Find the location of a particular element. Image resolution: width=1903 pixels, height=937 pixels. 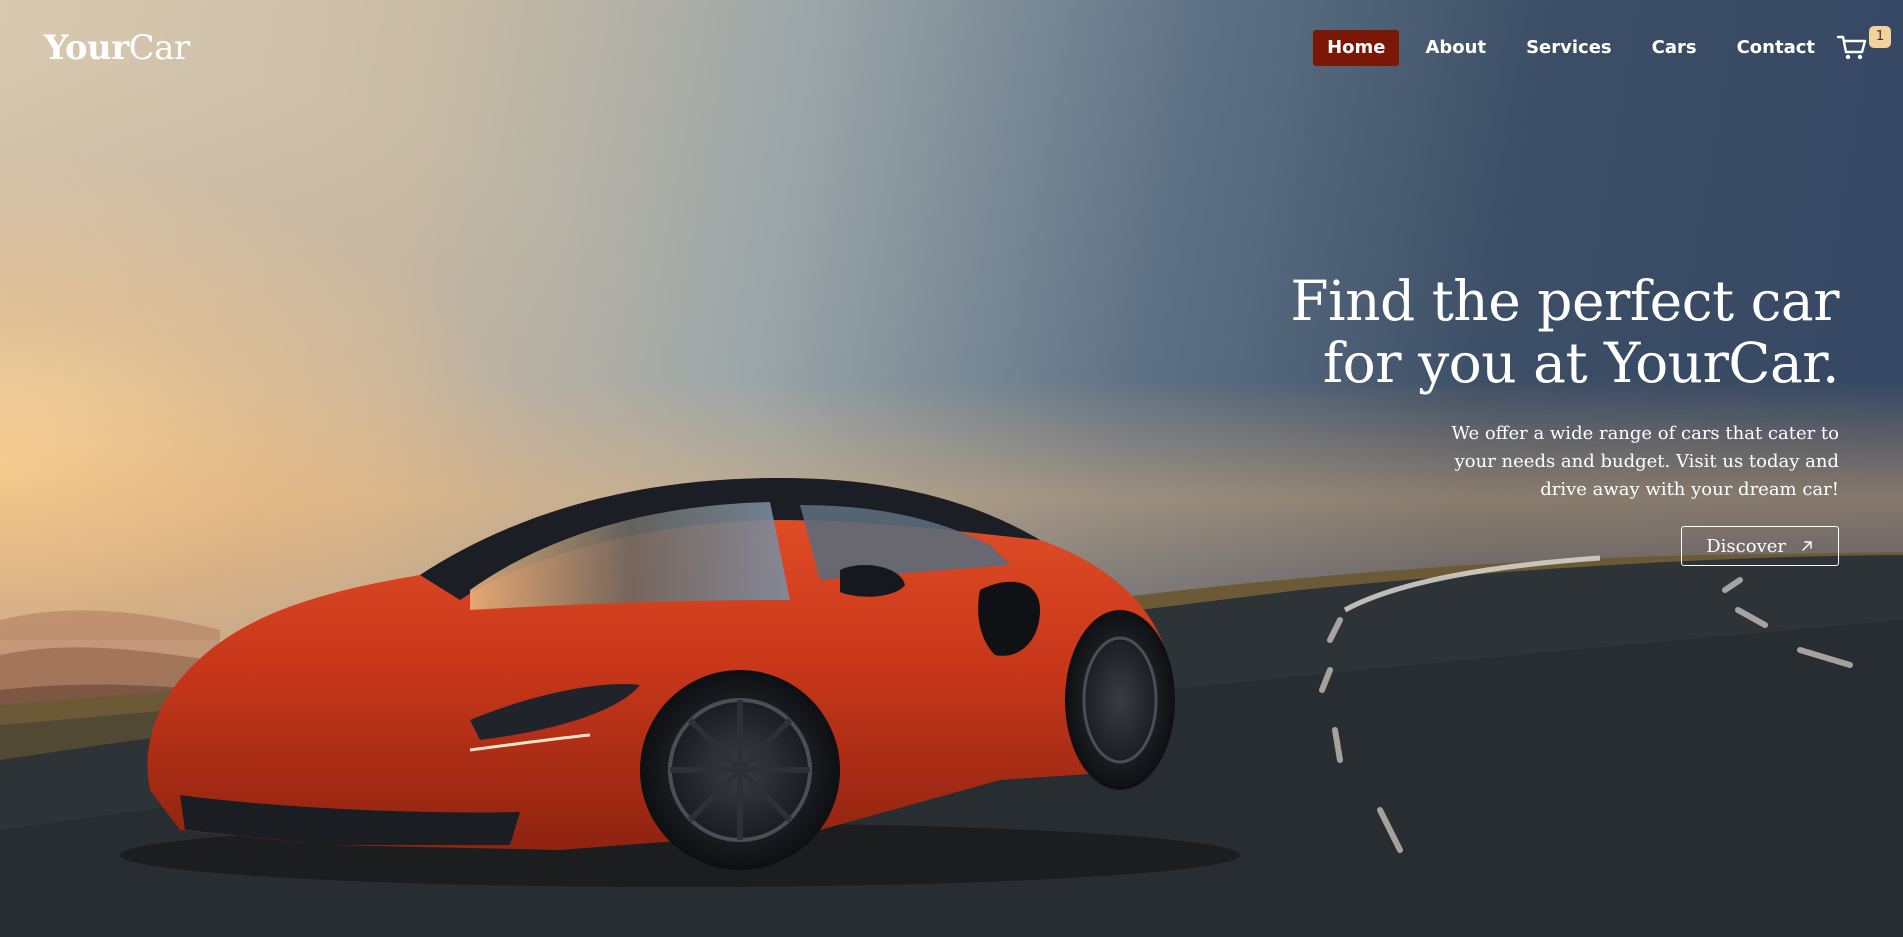

shopping-cart-icon is located at coordinates (1852, 47).